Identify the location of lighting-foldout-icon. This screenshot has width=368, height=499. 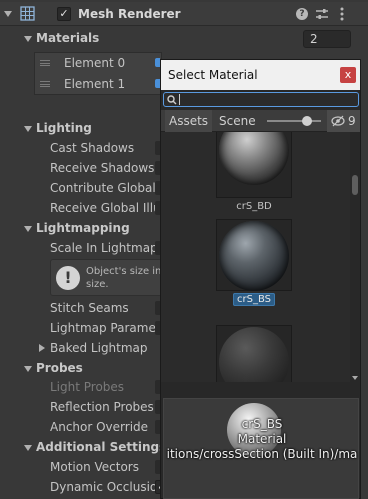
(28, 129).